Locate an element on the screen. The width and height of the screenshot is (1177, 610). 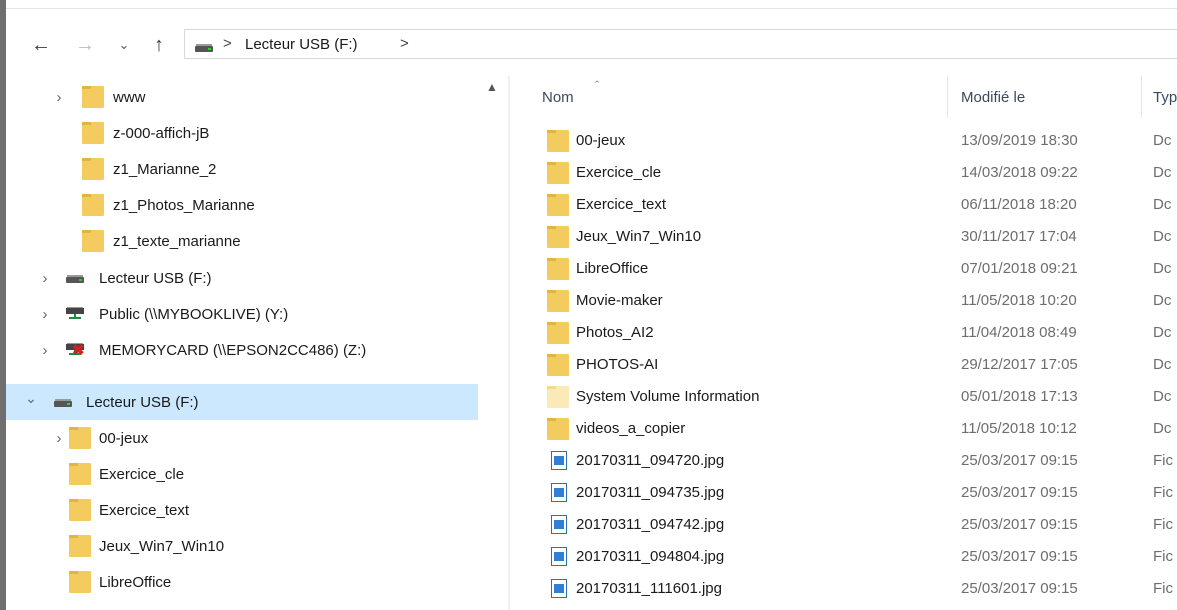
file-name: System Volume Information is located at coordinates (668, 396).